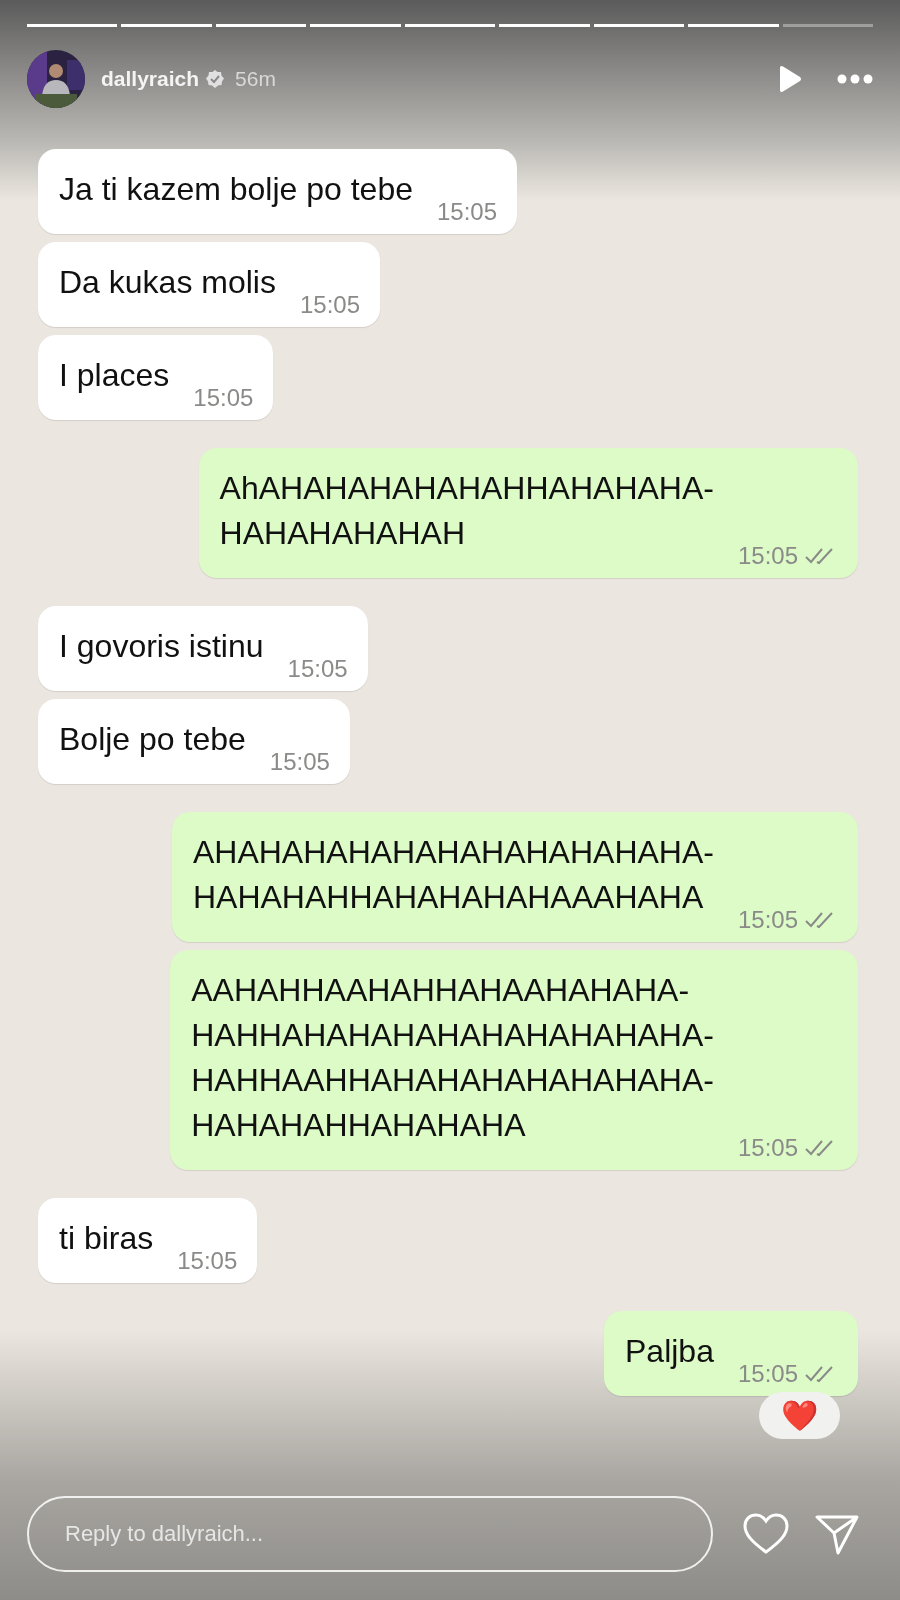 Image resolution: width=900 pixels, height=1600 pixels. What do you see at coordinates (114, 375) in the screenshot?
I see `message-text: I places` at bounding box center [114, 375].